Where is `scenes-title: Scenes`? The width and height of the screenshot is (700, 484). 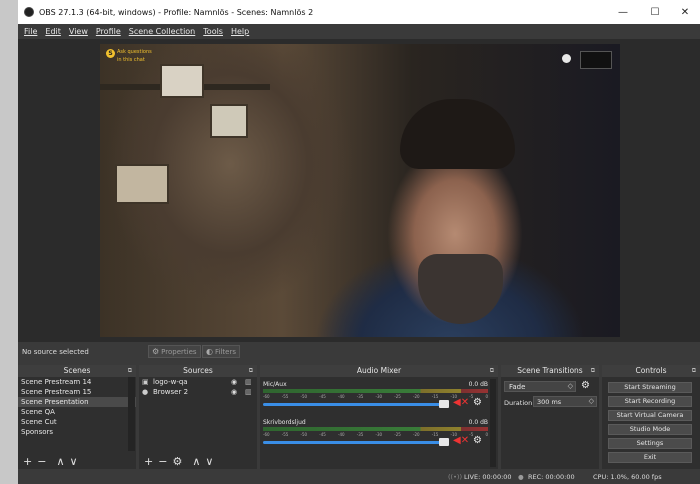 scenes-title: Scenes is located at coordinates (77, 370).